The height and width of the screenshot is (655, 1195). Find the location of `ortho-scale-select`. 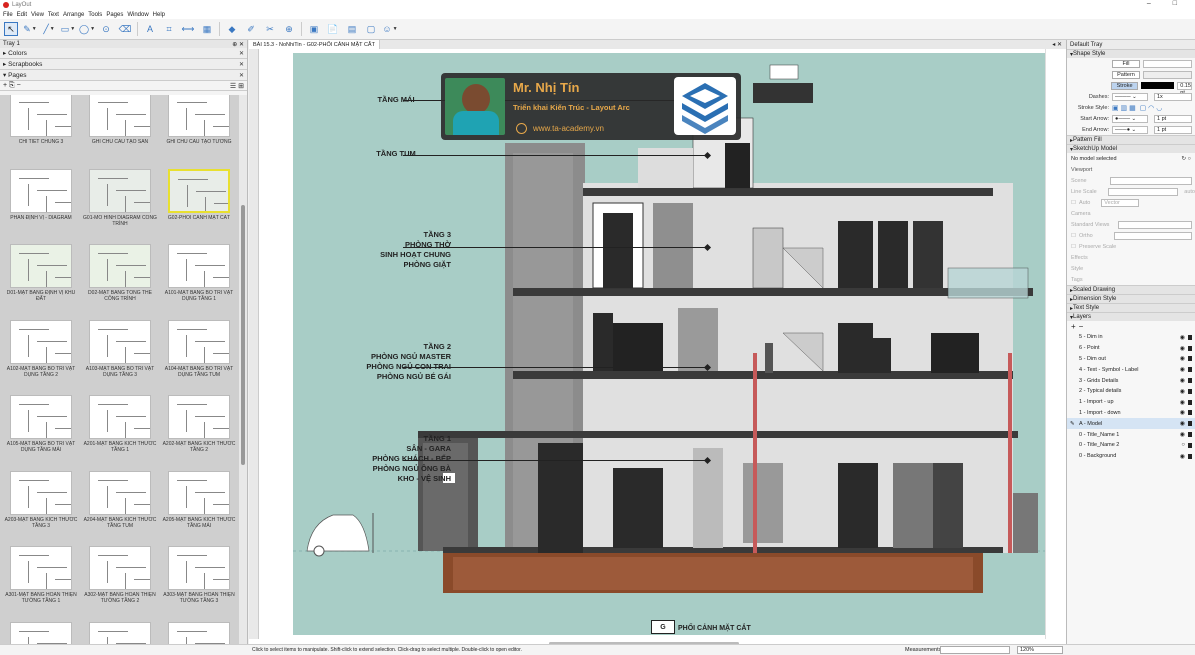

ortho-scale-select is located at coordinates (1152, 235).